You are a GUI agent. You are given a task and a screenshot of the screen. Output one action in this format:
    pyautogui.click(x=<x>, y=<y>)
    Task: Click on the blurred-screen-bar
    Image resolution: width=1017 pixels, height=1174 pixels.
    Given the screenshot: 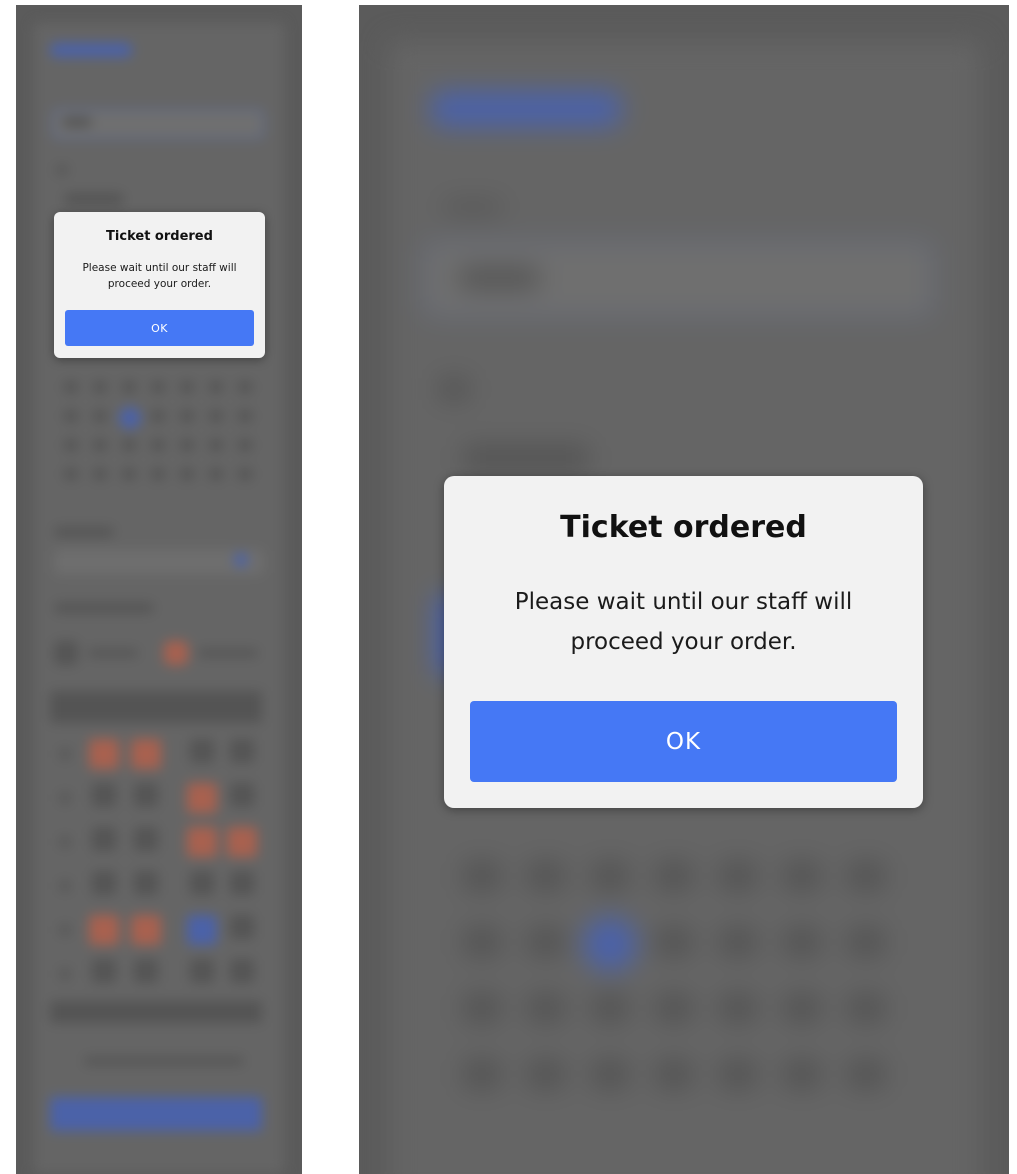 What is the action you would take?
    pyautogui.click(x=156, y=707)
    